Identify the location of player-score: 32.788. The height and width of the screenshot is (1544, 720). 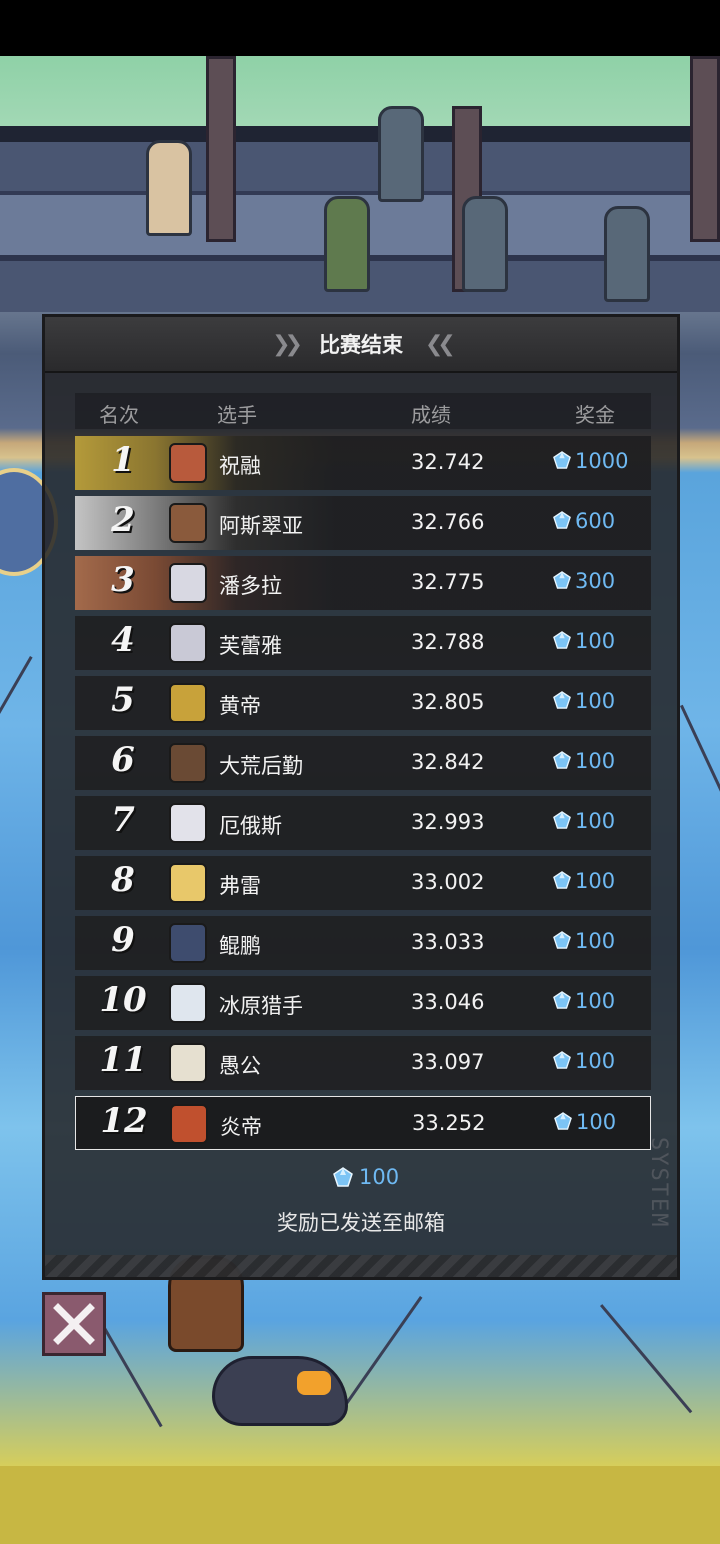
(448, 642).